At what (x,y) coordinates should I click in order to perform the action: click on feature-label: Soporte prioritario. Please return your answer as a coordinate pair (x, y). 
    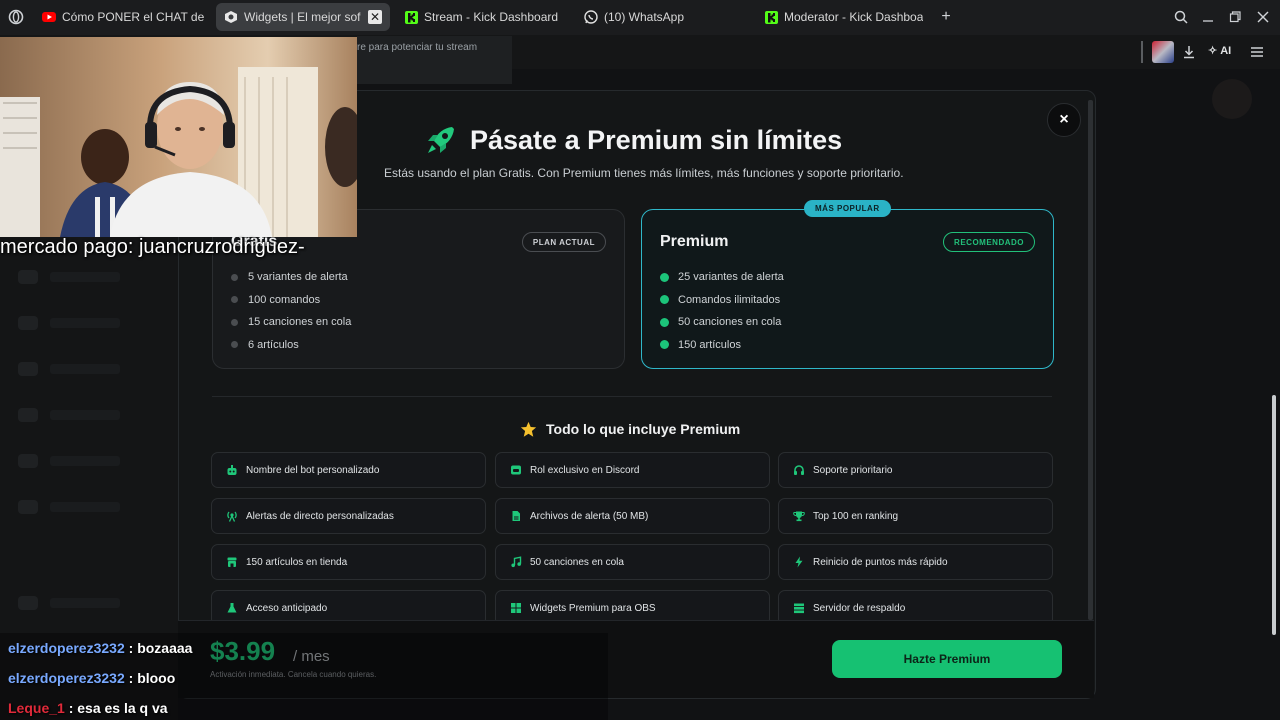
    Looking at the image, I should click on (853, 470).